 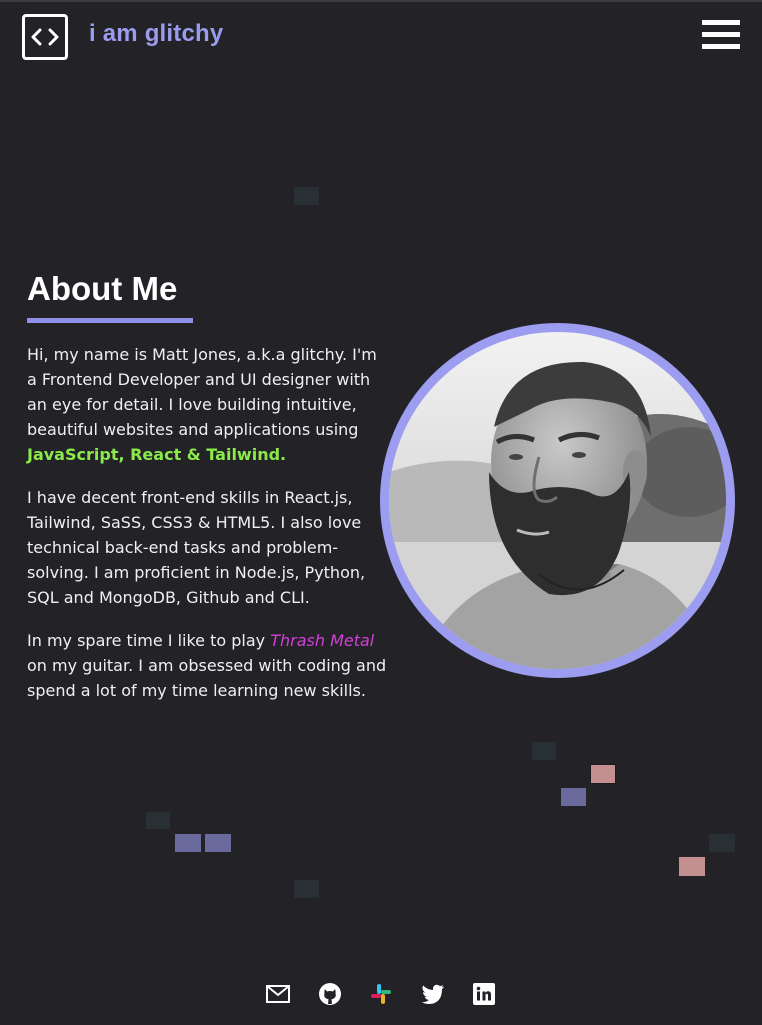 I want to click on top-border, so click(x=381, y=1).